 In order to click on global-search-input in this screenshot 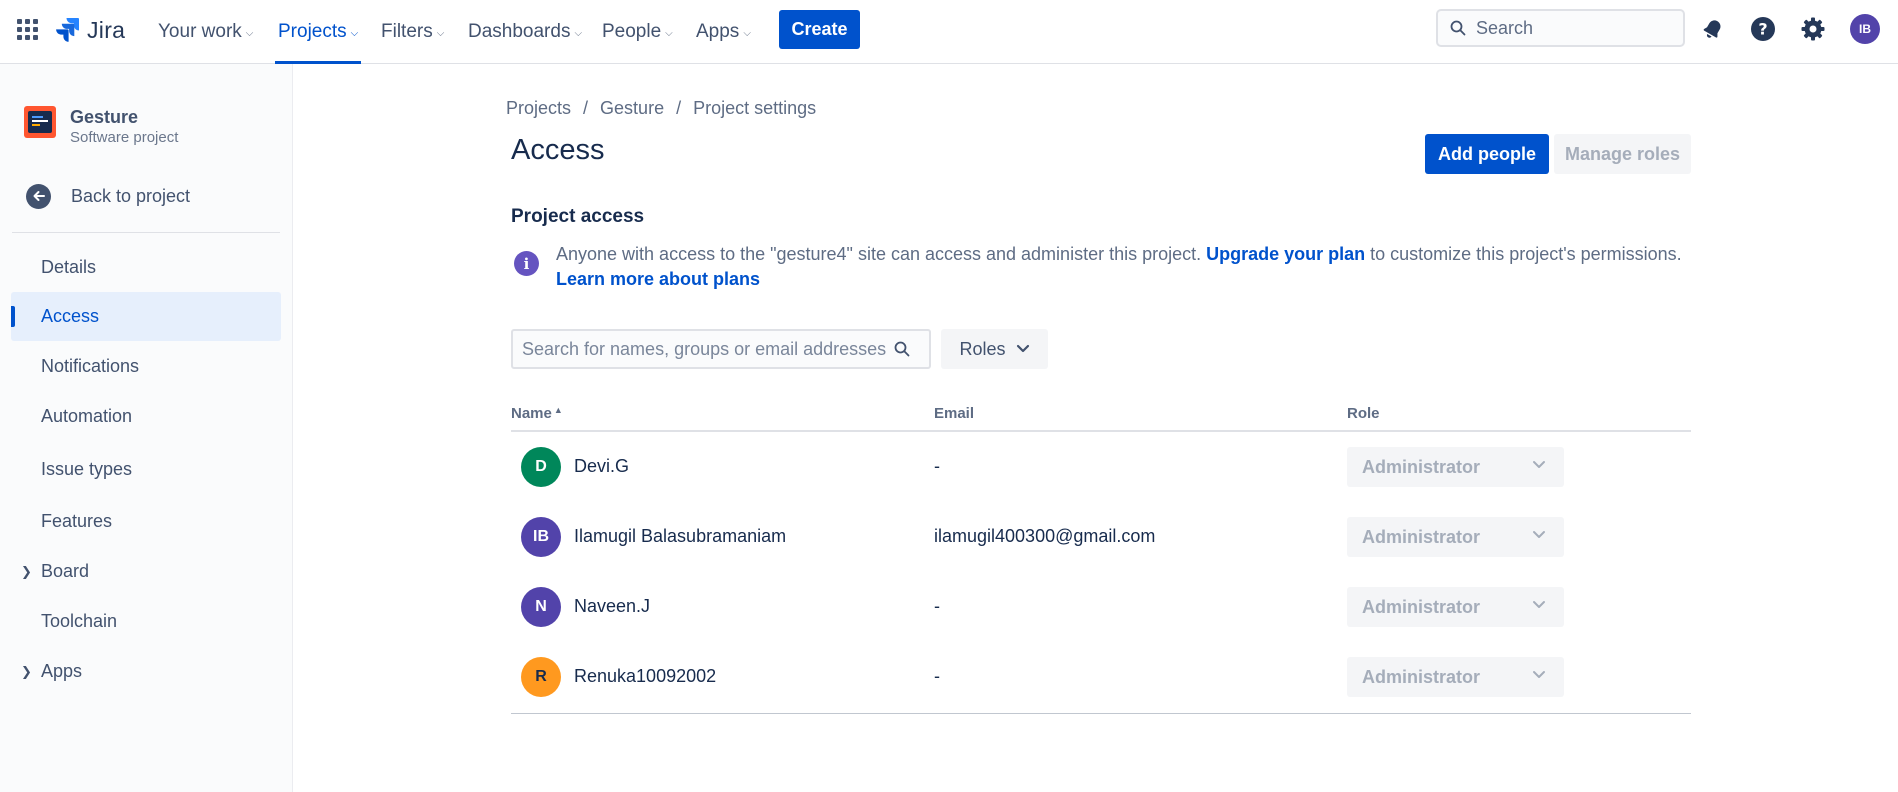, I will do `click(1571, 28)`.